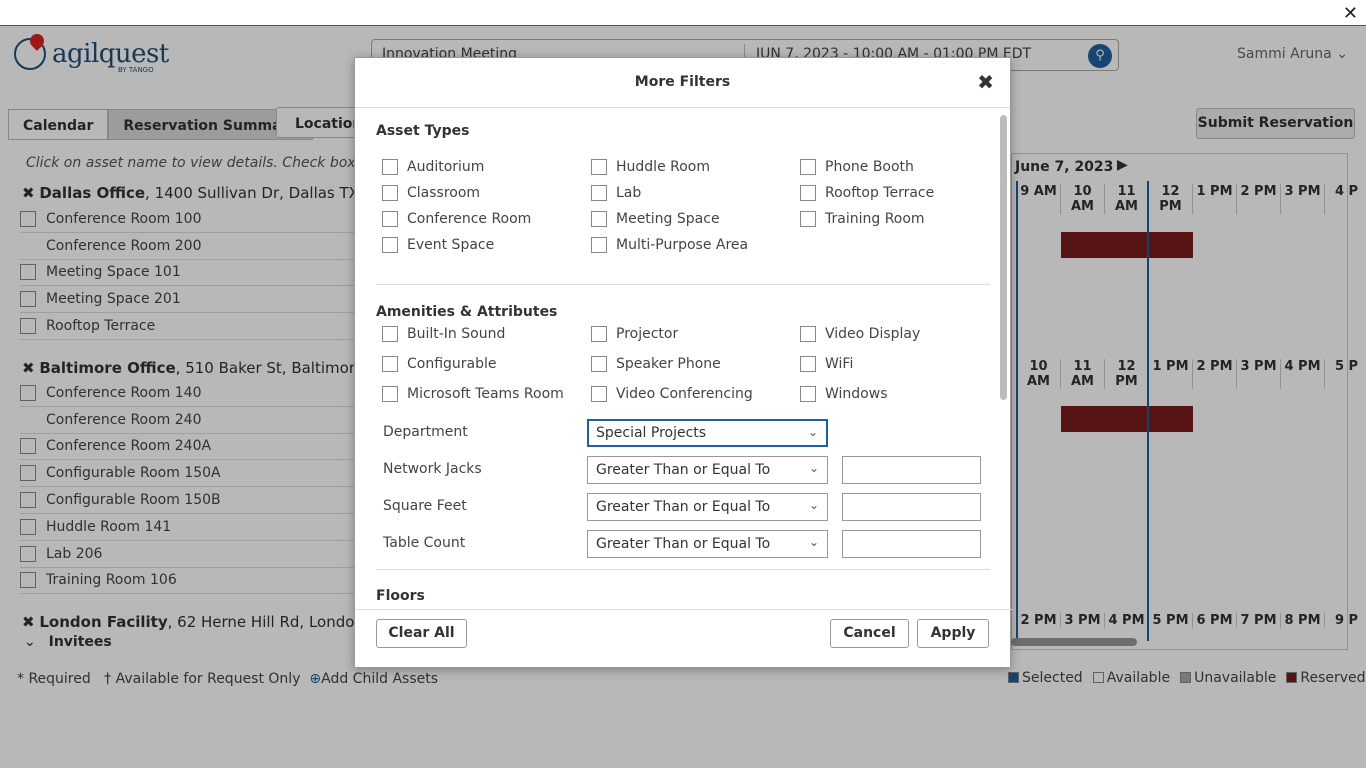  Describe the element at coordinates (683, 639) in the screenshot. I see `dialog-footer: Clear All Cancel Apply` at that location.